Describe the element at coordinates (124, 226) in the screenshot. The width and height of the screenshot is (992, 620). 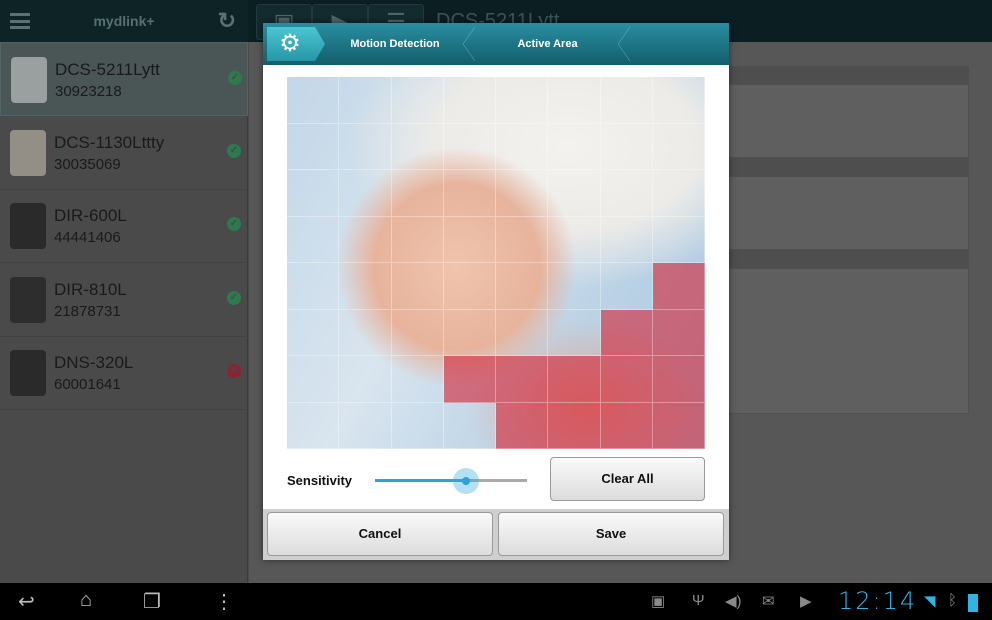
I see `device-list-item: DIR-600L 44441406 ✓` at that location.